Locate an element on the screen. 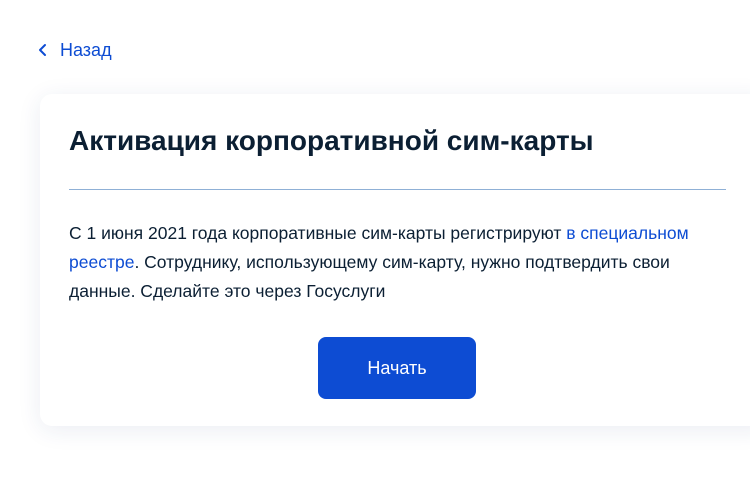 This screenshot has height=494, width=750. back-link: Назад is located at coordinates (75, 50).